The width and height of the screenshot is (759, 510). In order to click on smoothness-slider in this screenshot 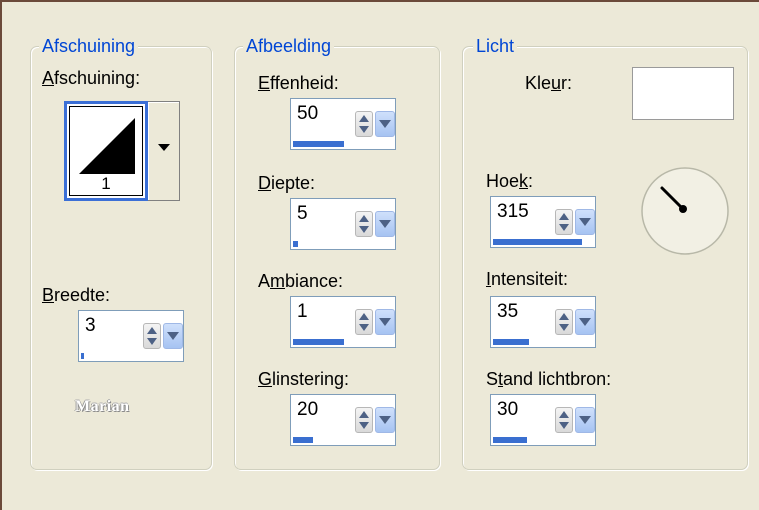, I will do `click(344, 144)`.